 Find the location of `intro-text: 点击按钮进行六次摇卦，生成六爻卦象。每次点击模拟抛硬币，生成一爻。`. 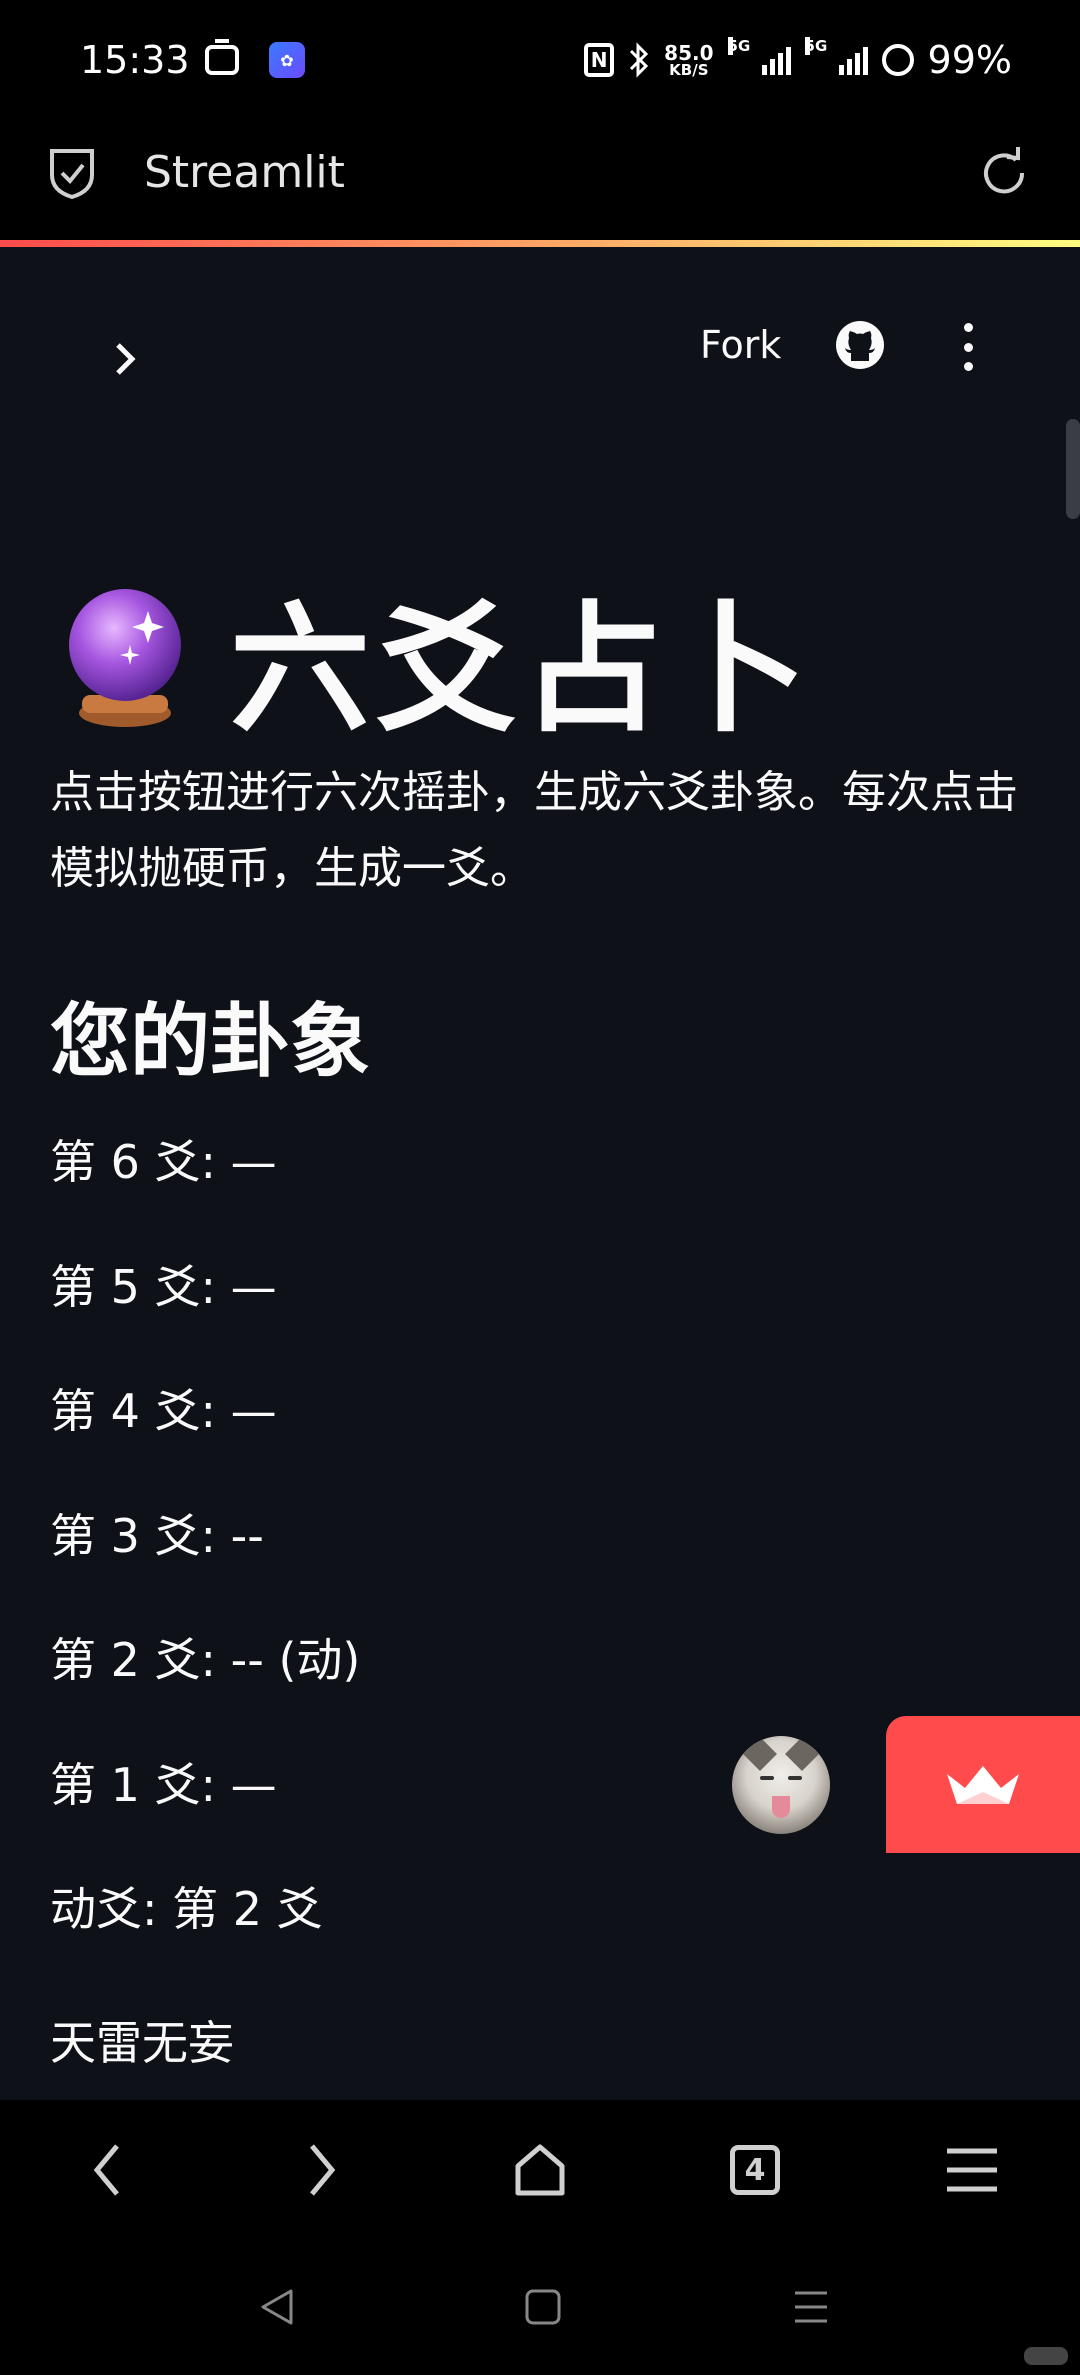

intro-text: 点击按钮进行六次摇卦，生成六爻卦象。每次点击模拟抛硬币，生成一爻。 is located at coordinates (534, 830).